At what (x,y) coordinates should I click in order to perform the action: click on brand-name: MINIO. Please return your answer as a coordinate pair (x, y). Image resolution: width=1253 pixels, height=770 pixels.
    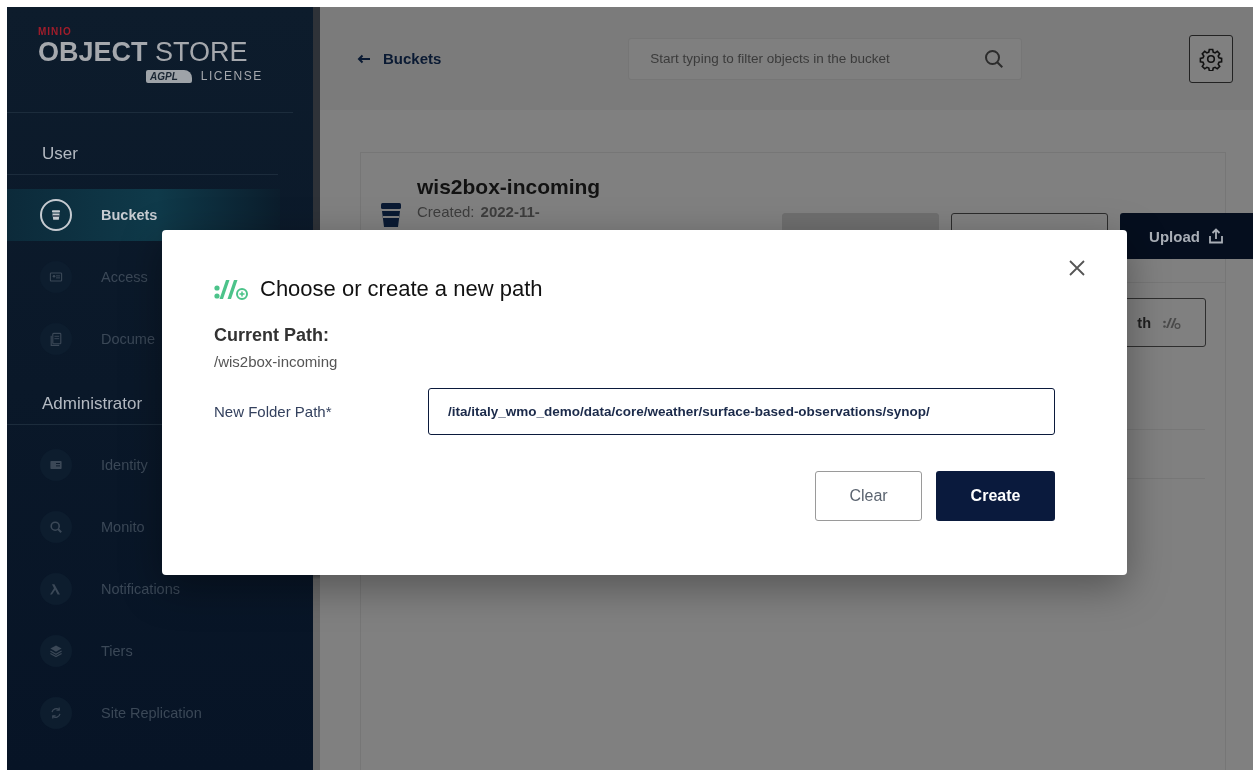
    Looking at the image, I should click on (55, 32).